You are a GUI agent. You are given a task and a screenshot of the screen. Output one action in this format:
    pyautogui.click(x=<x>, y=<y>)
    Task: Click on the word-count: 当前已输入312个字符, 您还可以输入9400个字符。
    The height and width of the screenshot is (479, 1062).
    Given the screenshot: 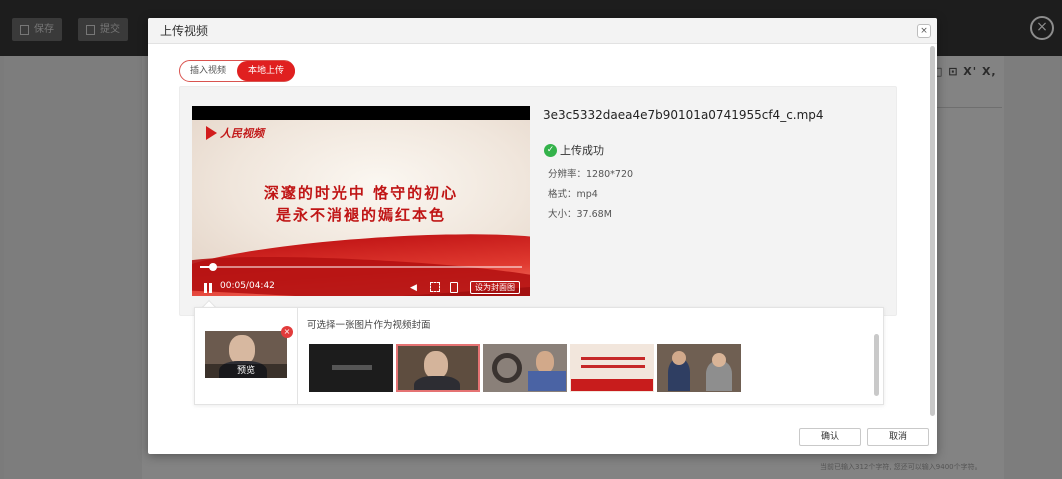 What is the action you would take?
    pyautogui.click(x=901, y=467)
    